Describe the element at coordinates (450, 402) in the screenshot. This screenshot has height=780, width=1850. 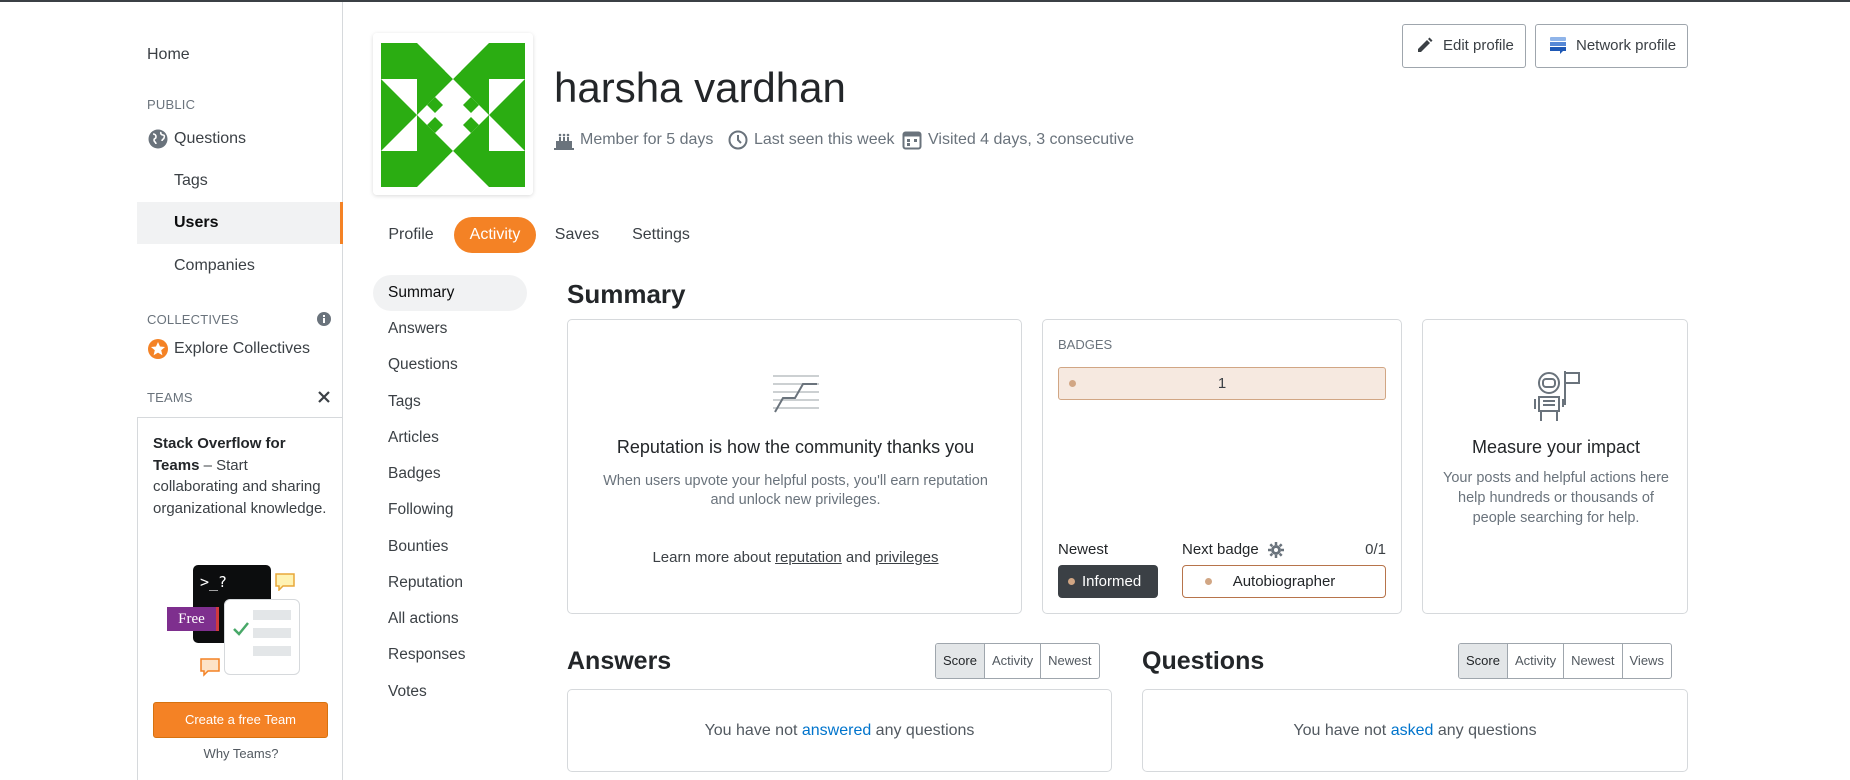
I see `subnav-tags: Tags` at that location.